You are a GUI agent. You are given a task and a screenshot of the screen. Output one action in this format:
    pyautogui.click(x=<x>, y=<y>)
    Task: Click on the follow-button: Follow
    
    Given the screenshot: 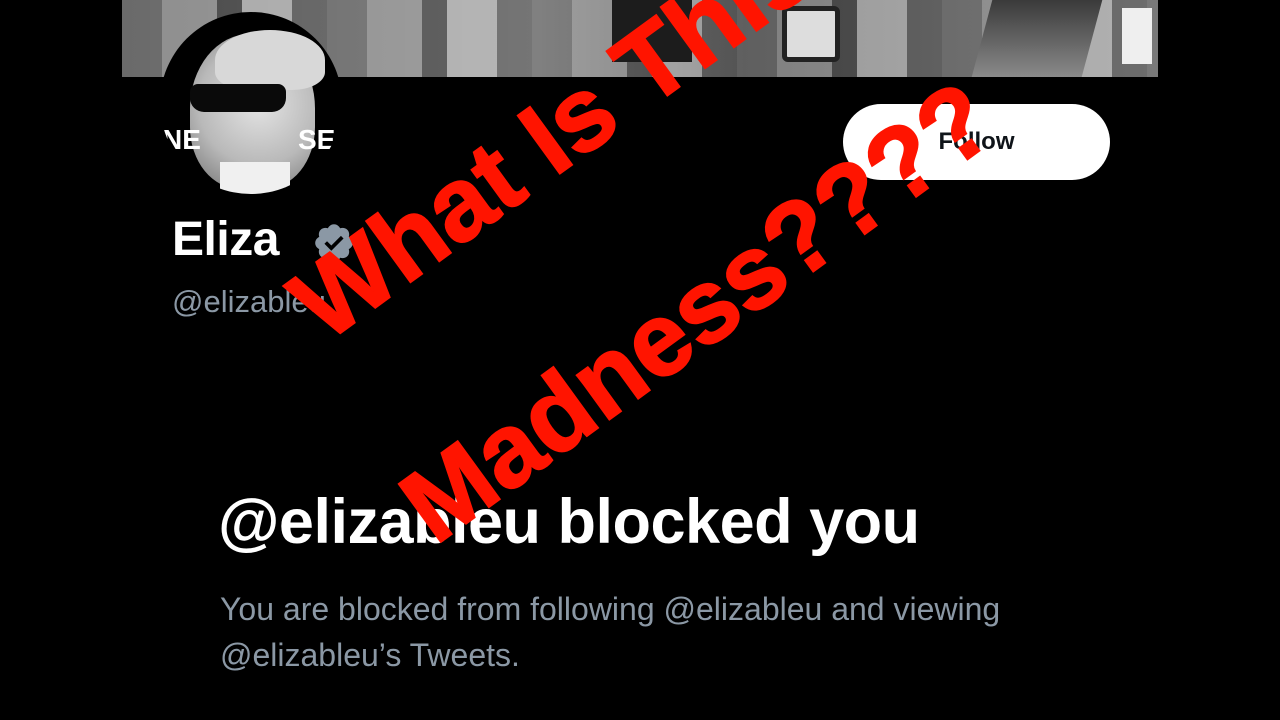 What is the action you would take?
    pyautogui.click(x=976, y=142)
    